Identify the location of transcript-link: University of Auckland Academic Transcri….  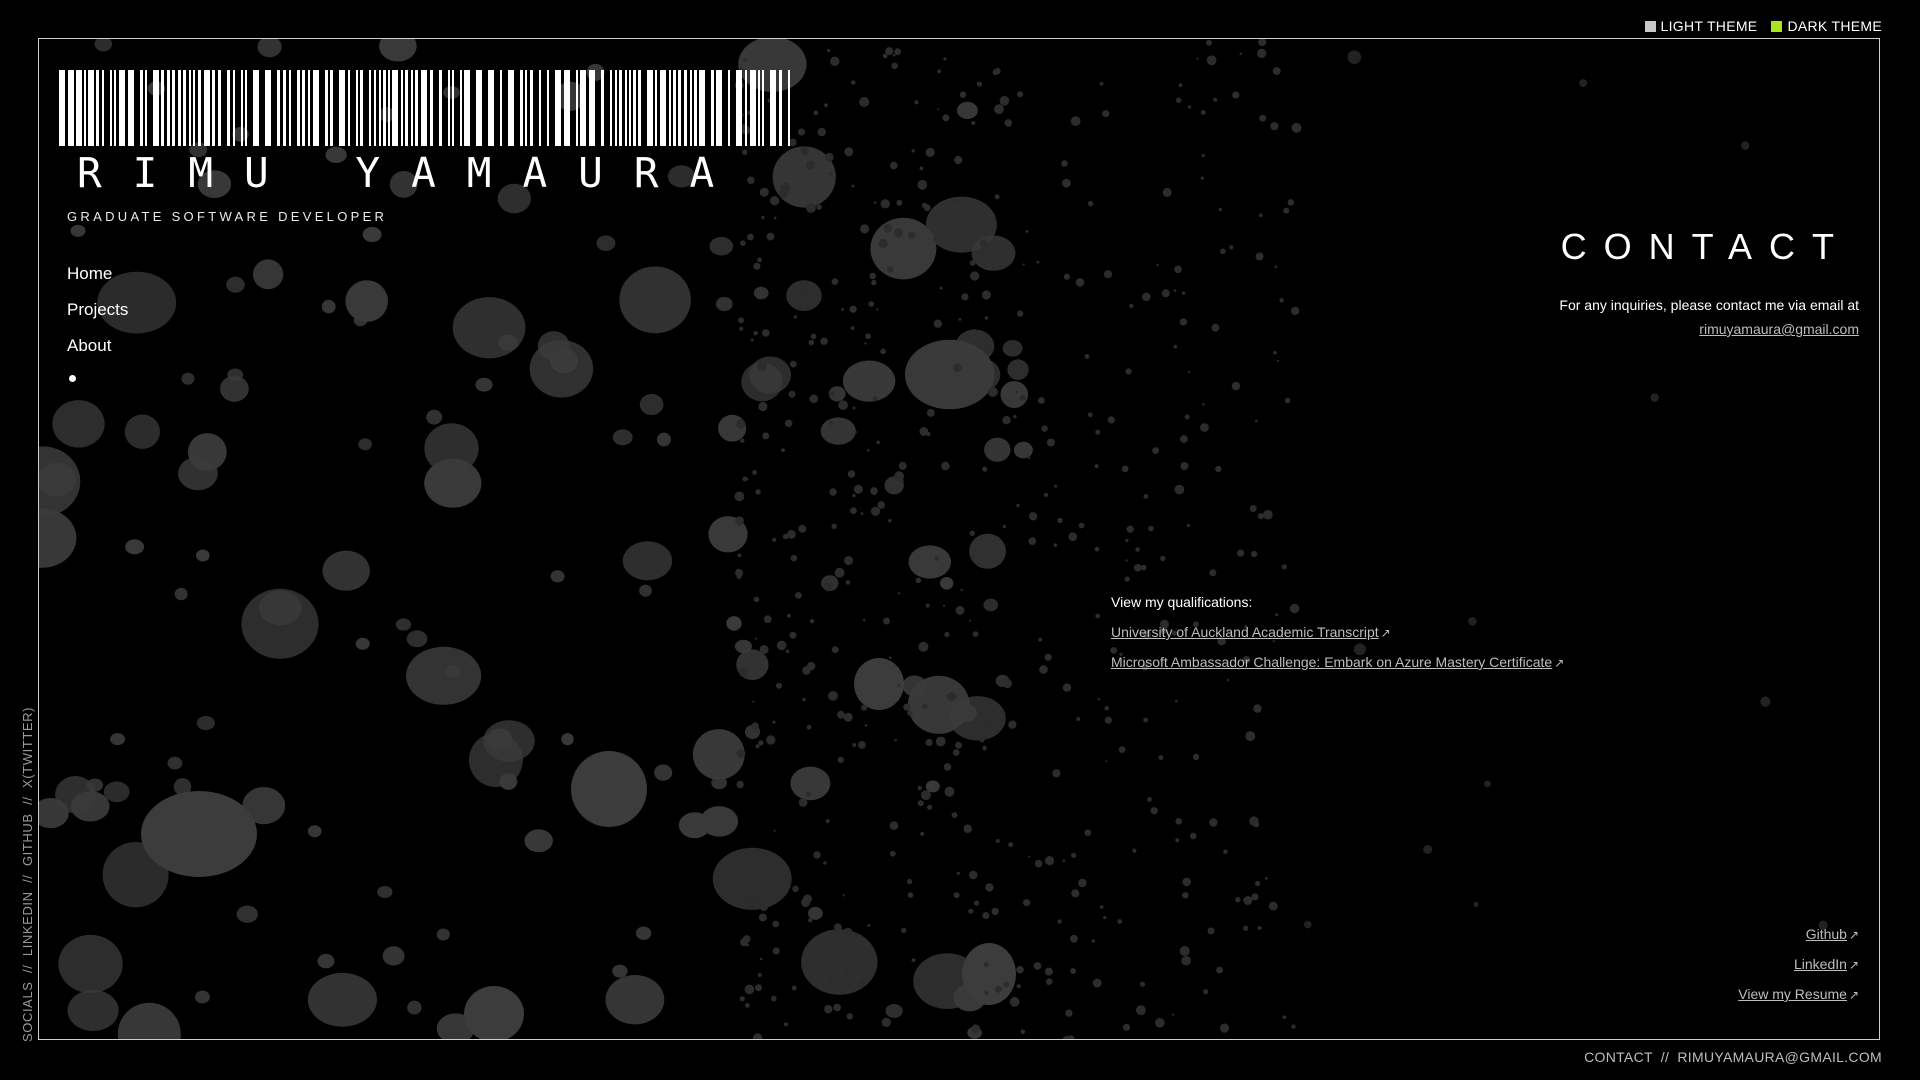
(1337, 632).